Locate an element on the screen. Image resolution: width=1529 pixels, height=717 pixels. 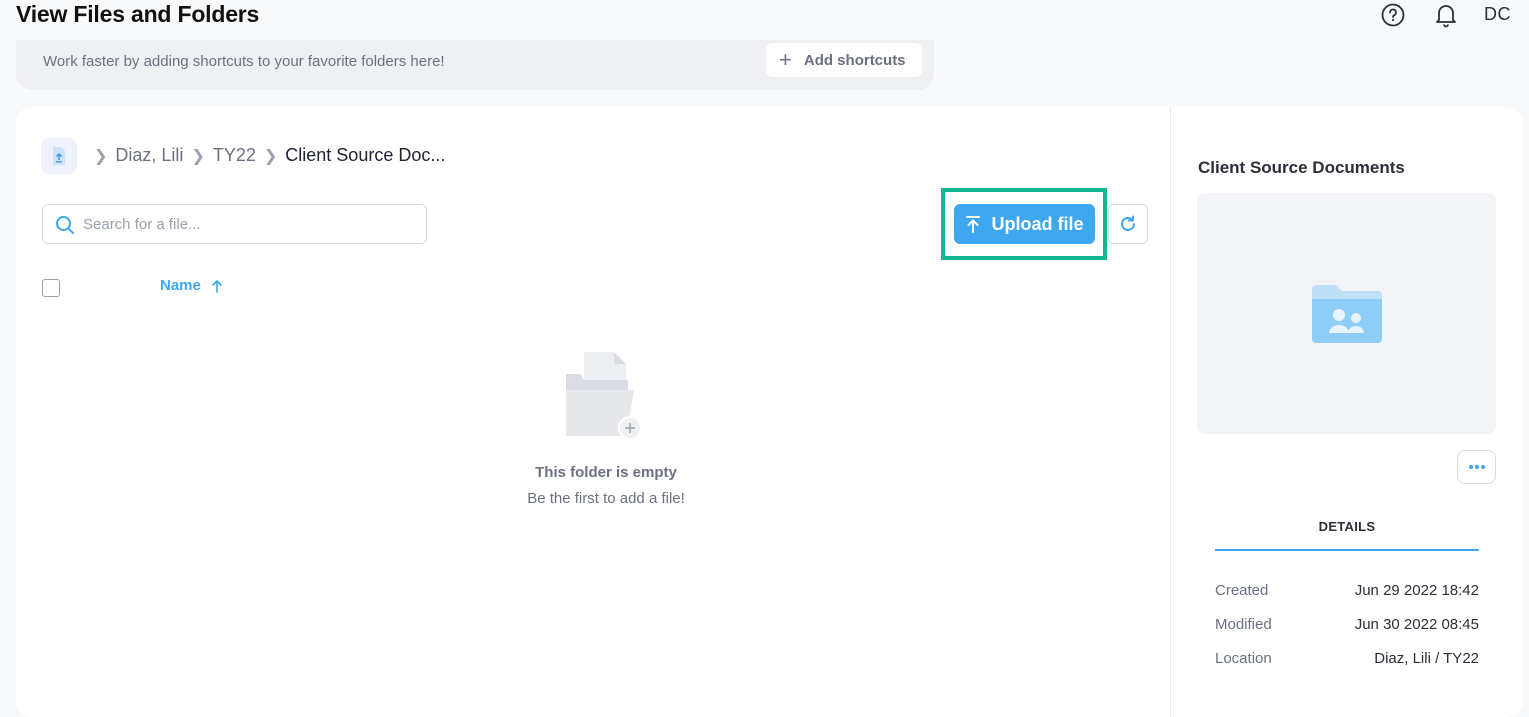
sort-ascending-icon is located at coordinates (217, 286).